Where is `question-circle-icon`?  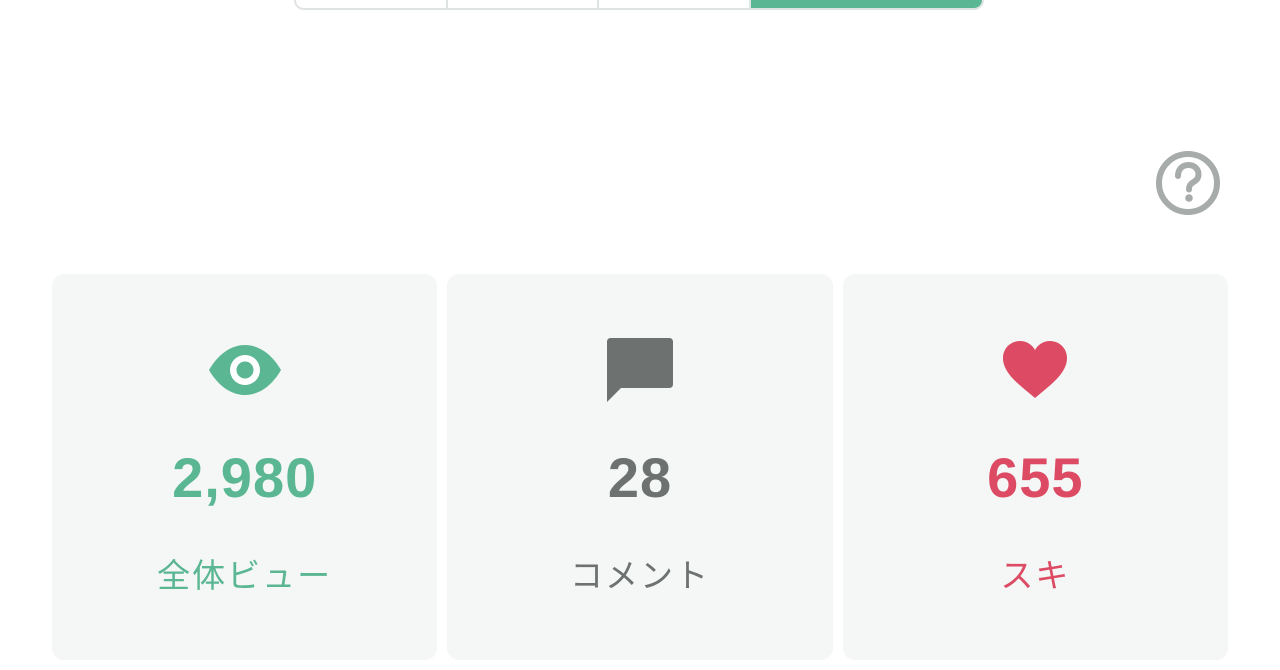
question-circle-icon is located at coordinates (1188, 183).